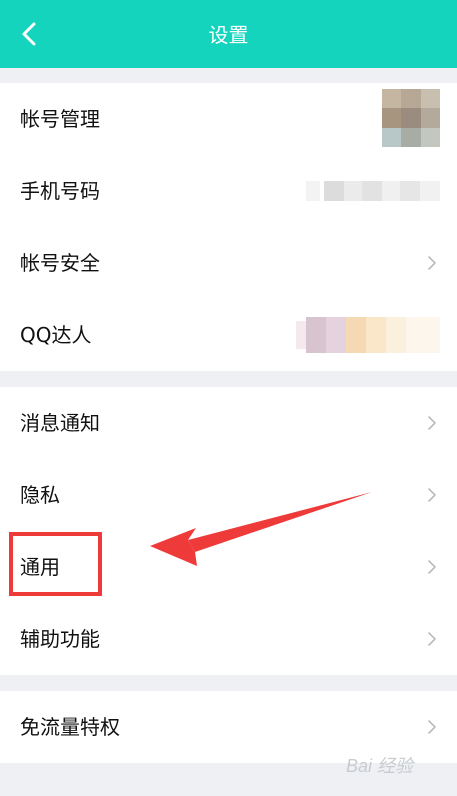 The width and height of the screenshot is (457, 796). I want to click on settings-item-label: 消息通知, so click(60, 423).